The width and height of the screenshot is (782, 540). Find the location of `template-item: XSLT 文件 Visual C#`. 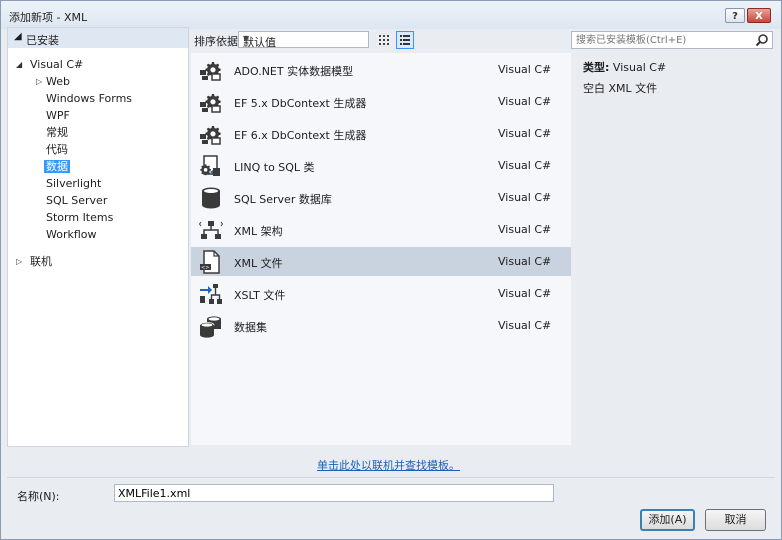

template-item: XSLT 文件 Visual C# is located at coordinates (381, 293).